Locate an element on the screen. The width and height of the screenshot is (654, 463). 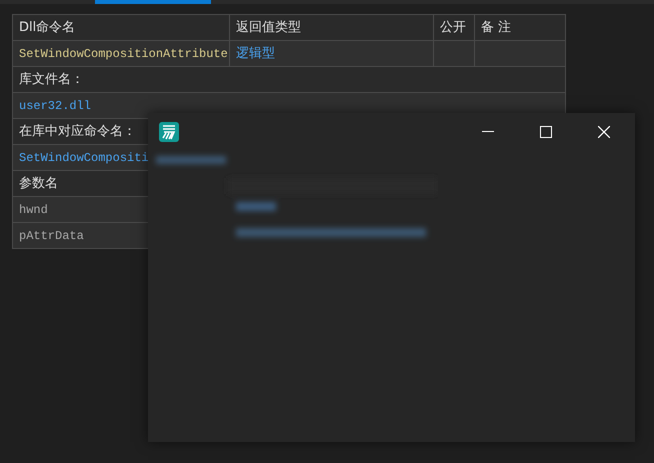
maximize-icon is located at coordinates (546, 132).